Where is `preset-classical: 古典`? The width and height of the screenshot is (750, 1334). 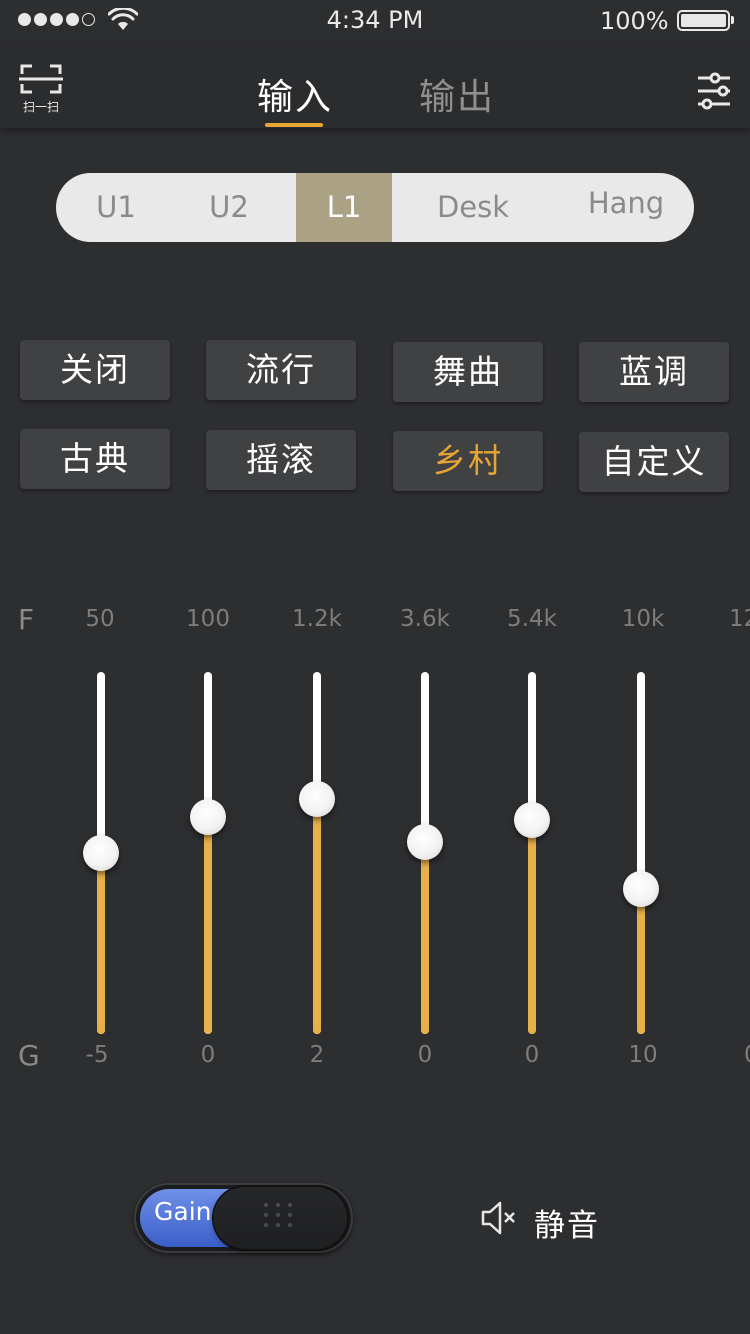
preset-classical: 古典 is located at coordinates (95, 459).